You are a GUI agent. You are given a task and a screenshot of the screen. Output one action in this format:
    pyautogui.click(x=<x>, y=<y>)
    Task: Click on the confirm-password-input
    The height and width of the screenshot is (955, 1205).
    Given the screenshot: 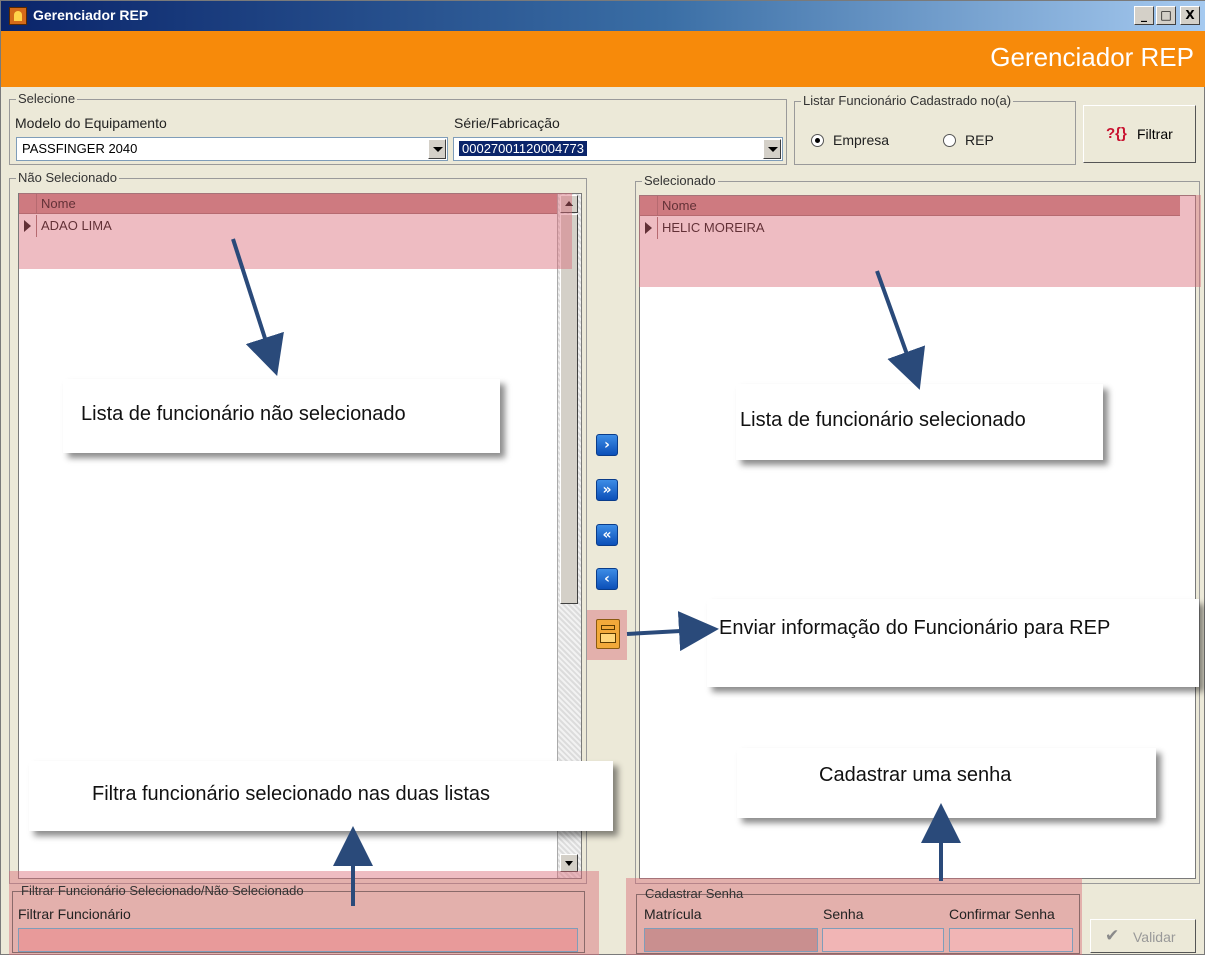 What is the action you would take?
    pyautogui.click(x=1011, y=940)
    